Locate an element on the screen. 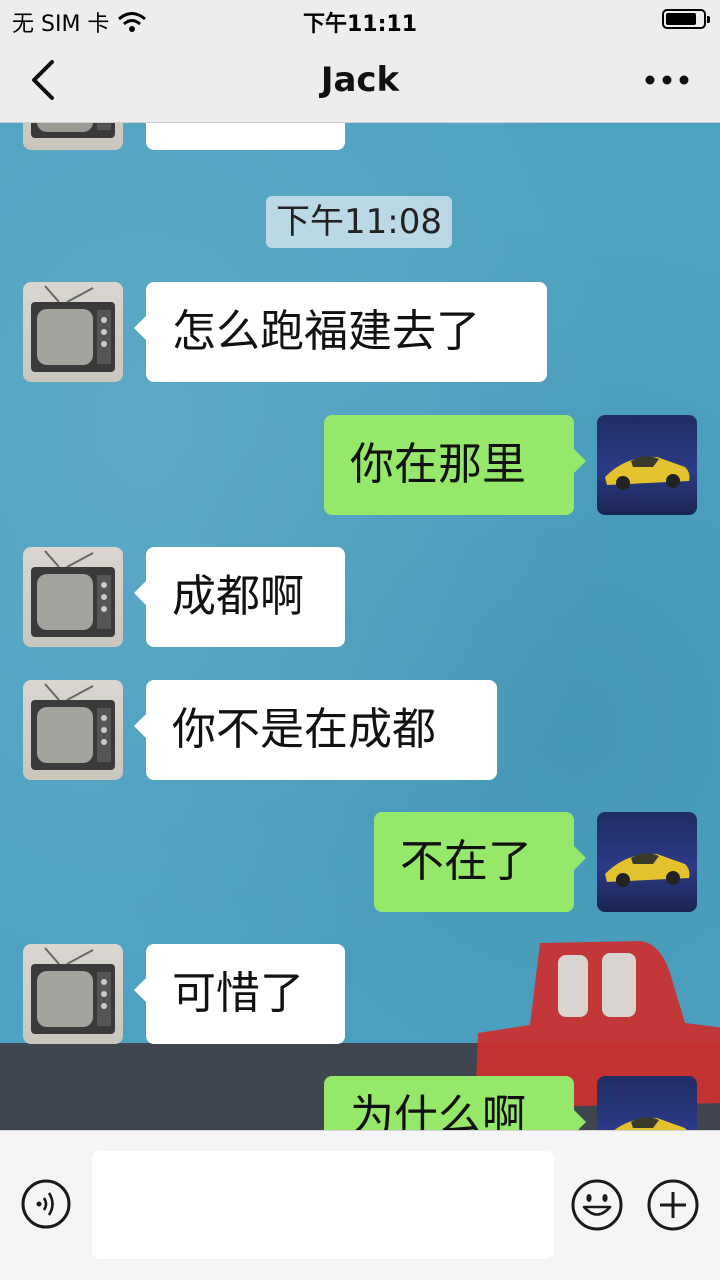  message-text: 成都啊 is located at coordinates (238, 596).